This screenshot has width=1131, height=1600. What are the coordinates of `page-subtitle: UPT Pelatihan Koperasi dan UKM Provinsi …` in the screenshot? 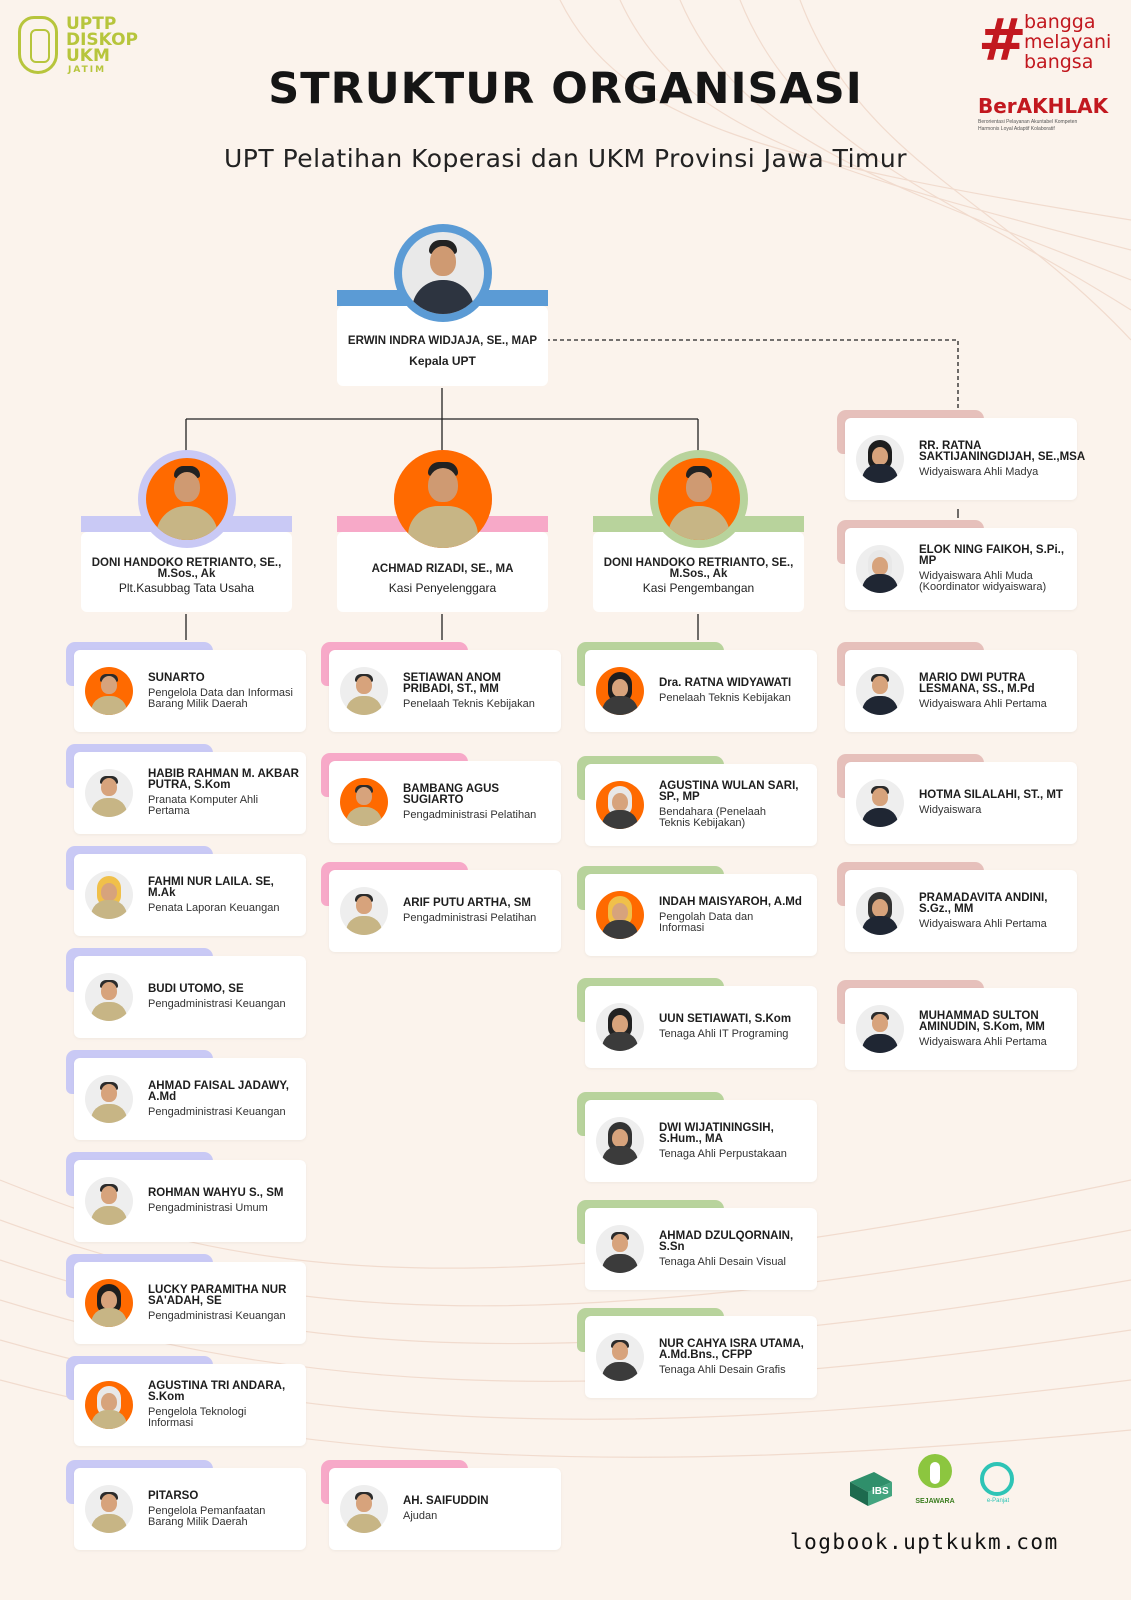 It's located at (565, 158).